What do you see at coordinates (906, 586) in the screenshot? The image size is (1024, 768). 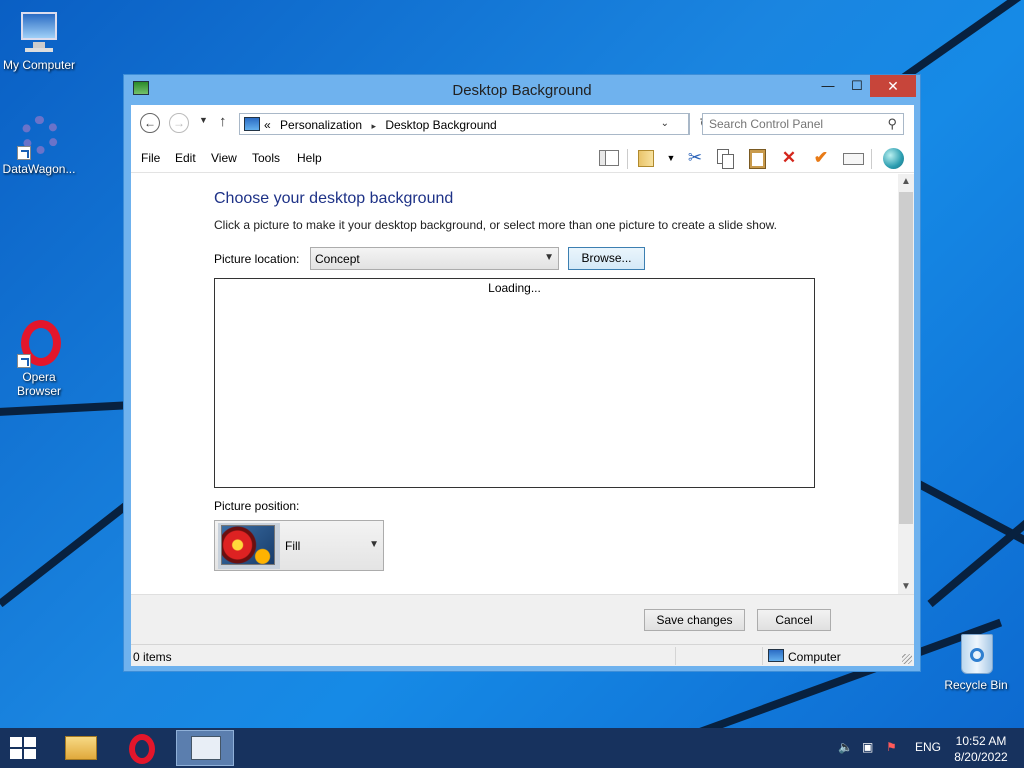 I see `scroll-down-icon: ▼` at bounding box center [906, 586].